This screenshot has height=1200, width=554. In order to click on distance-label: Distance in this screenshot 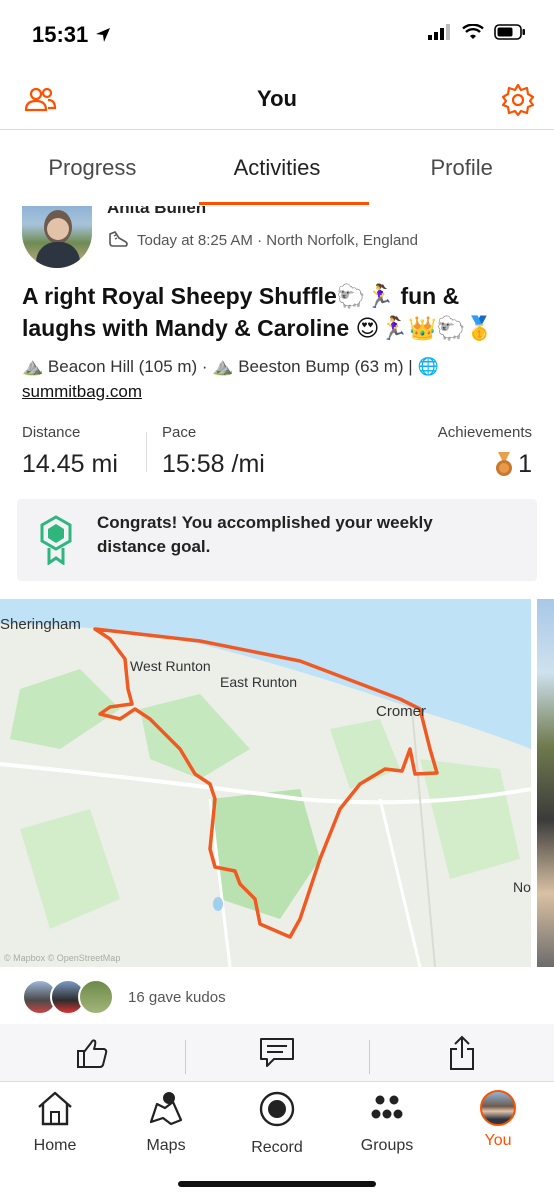, I will do `click(51, 432)`.